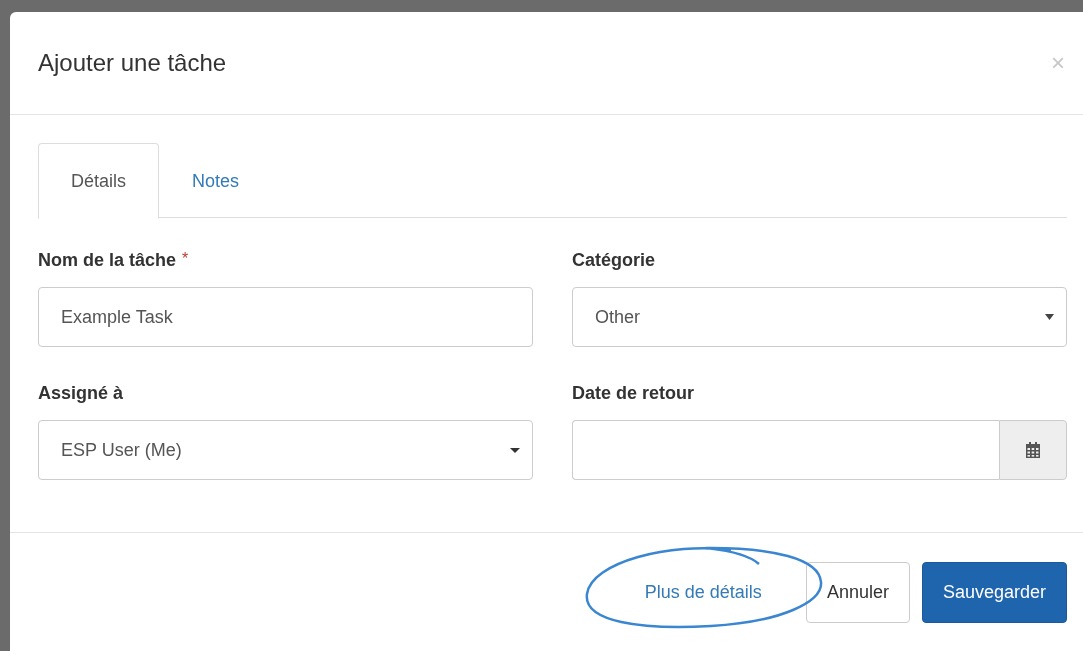 The width and height of the screenshot is (1083, 651). Describe the element at coordinates (857, 592) in the screenshot. I see `cancel-button: Annuler` at that location.